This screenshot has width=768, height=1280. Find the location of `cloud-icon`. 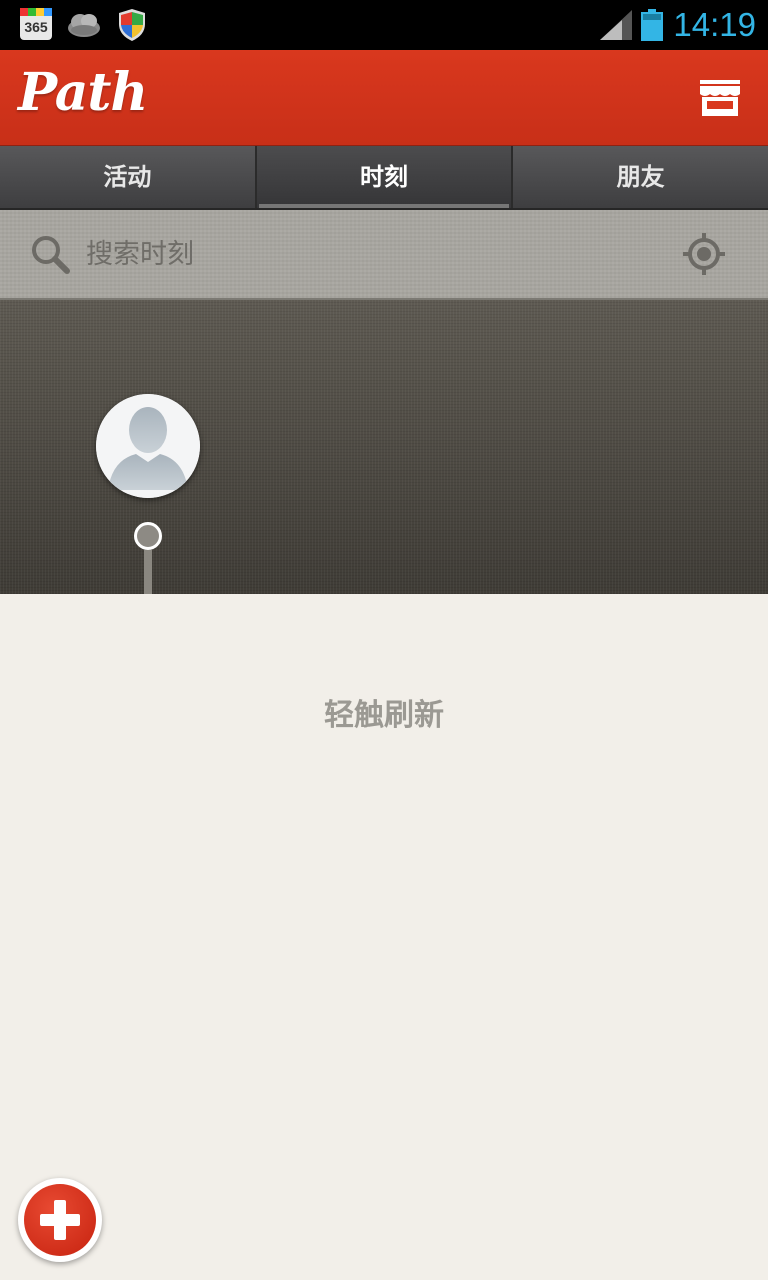

cloud-icon is located at coordinates (84, 25).